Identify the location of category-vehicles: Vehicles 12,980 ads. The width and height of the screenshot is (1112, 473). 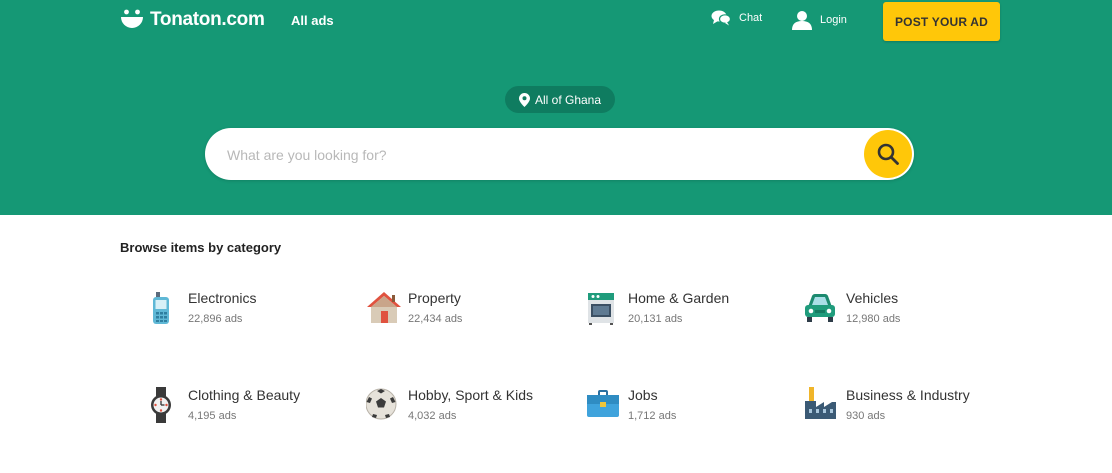
(909, 315).